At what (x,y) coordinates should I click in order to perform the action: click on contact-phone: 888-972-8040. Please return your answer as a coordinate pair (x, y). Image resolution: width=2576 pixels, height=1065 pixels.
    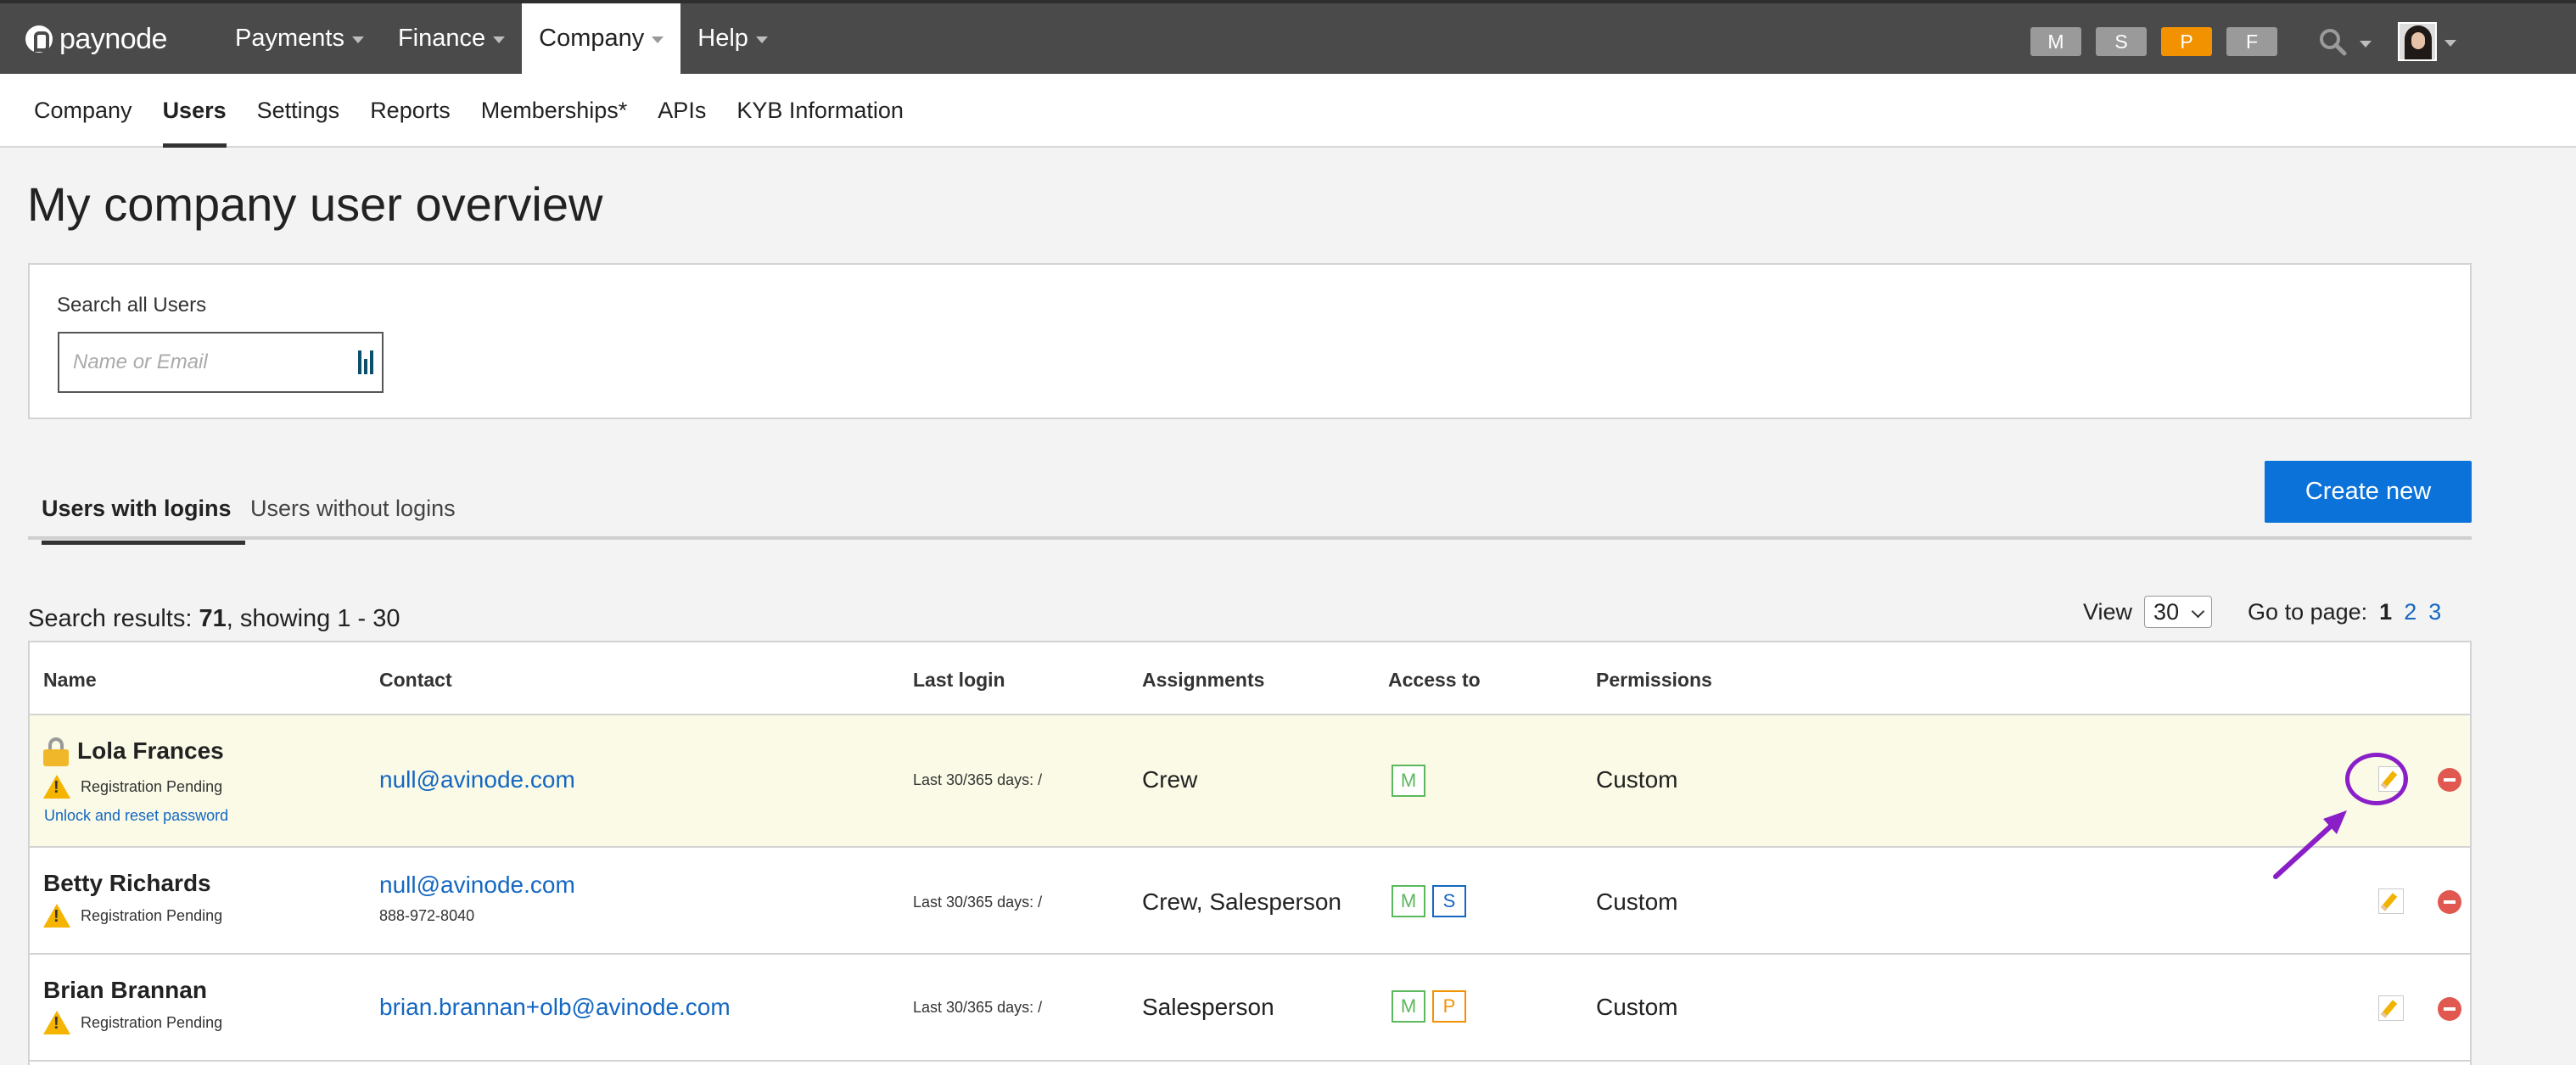
    Looking at the image, I should click on (427, 915).